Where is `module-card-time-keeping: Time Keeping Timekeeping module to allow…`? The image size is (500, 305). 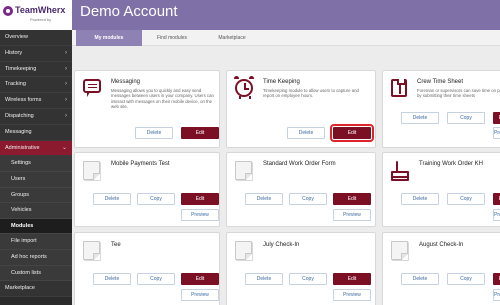 module-card-time-keeping: Time Keeping Timekeeping module to allow… is located at coordinates (301, 109).